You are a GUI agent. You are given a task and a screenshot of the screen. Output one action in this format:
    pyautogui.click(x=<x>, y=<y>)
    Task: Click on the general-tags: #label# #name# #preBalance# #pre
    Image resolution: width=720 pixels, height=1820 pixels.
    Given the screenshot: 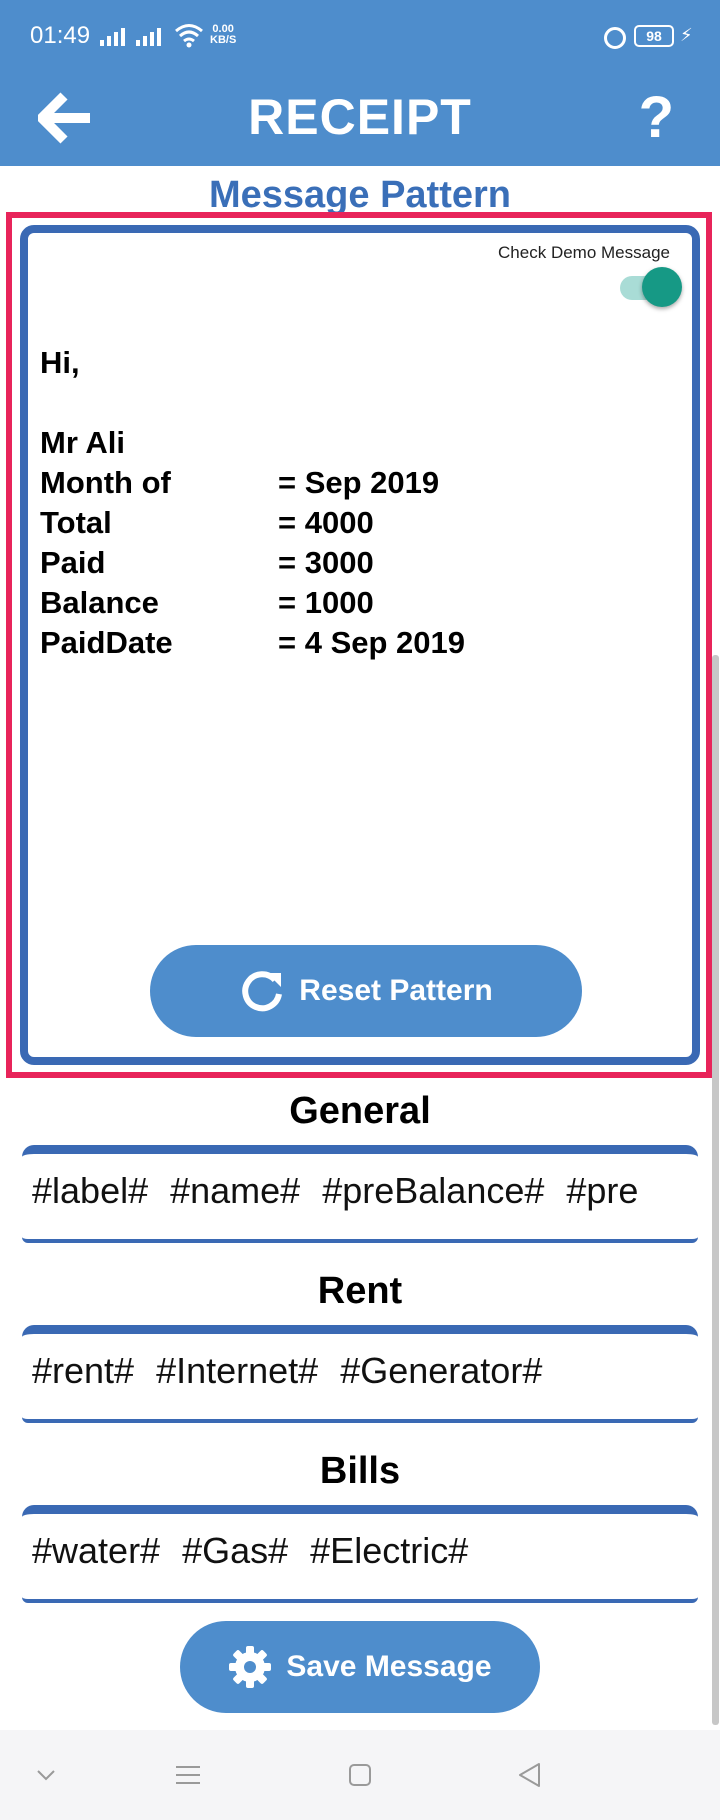 What is the action you would take?
    pyautogui.click(x=360, y=1194)
    